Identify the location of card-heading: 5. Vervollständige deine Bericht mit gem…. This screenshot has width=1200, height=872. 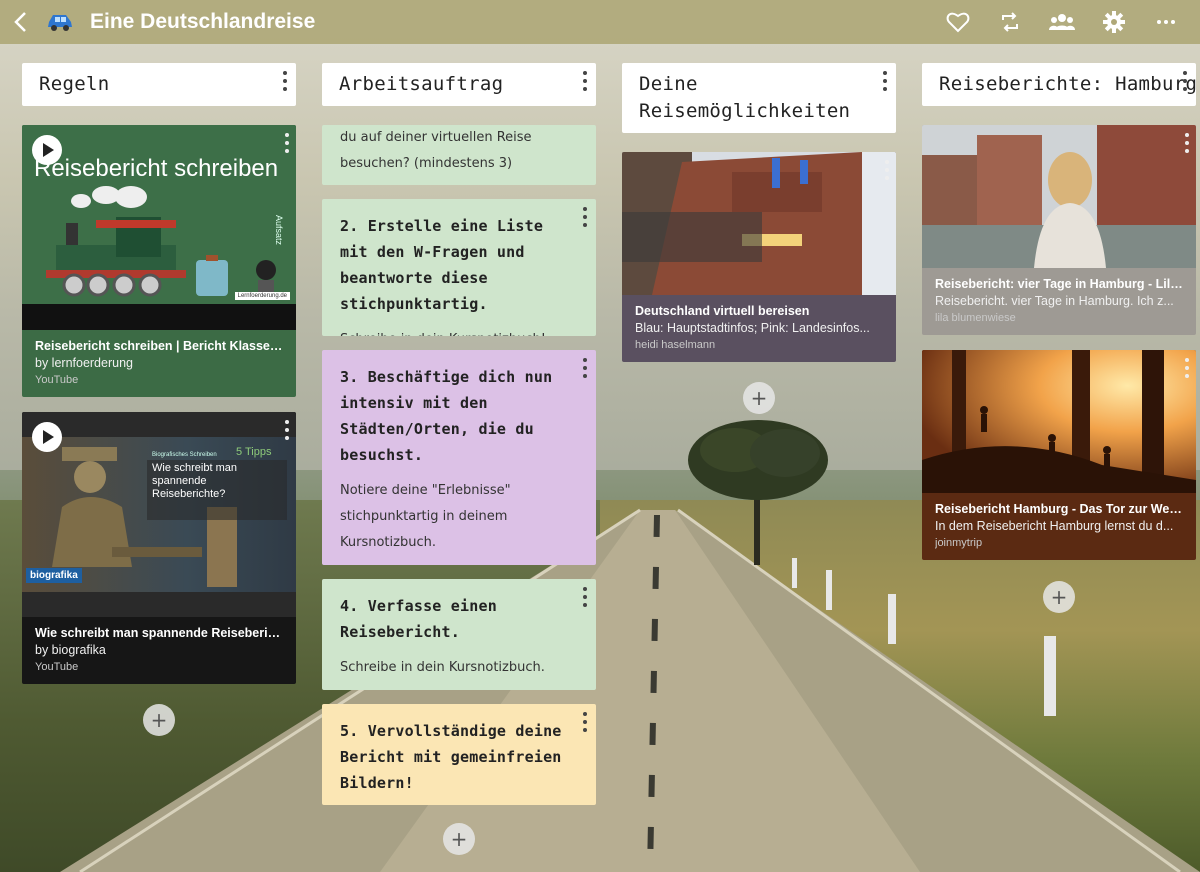
(451, 757).